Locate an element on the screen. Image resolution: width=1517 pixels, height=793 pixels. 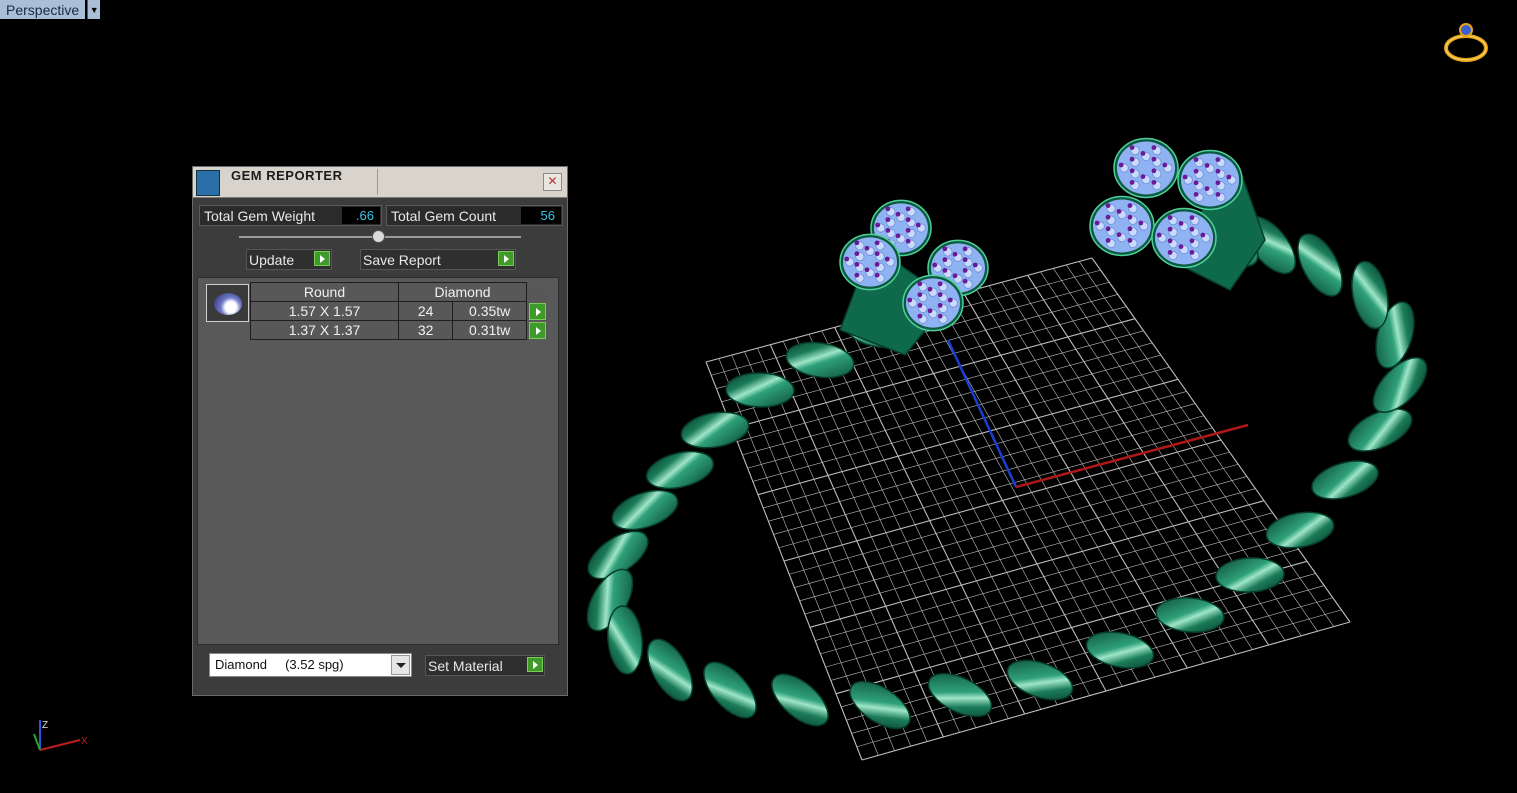
gem-row: 1.37 X 1.37 32 0.31tw is located at coordinates (399, 330).